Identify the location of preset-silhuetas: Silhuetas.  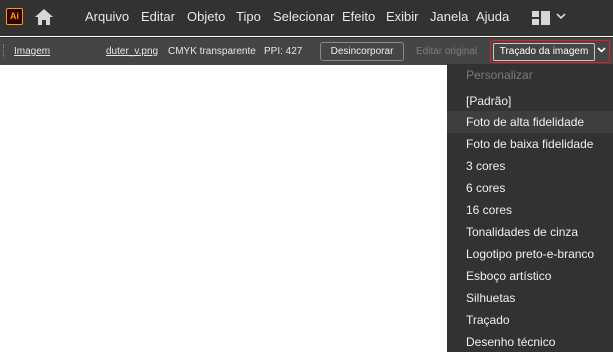
(530, 298).